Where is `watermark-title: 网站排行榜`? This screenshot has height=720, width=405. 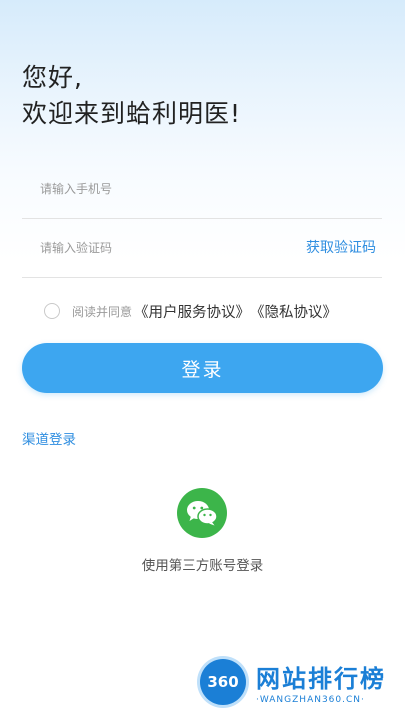 watermark-title: 网站排行榜 is located at coordinates (321, 679).